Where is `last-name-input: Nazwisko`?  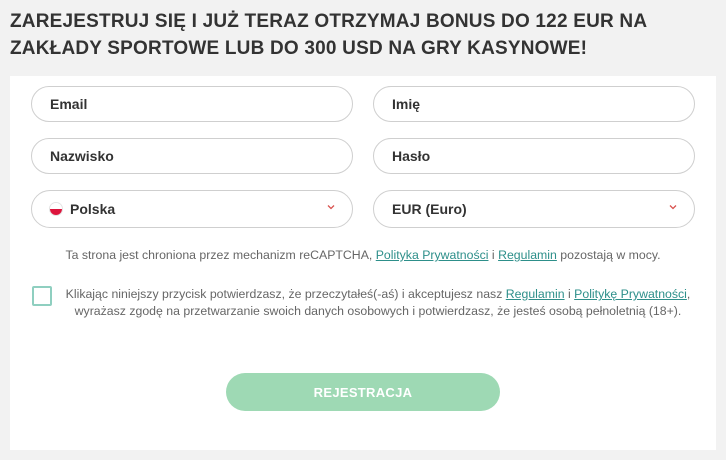 last-name-input: Nazwisko is located at coordinates (192, 156).